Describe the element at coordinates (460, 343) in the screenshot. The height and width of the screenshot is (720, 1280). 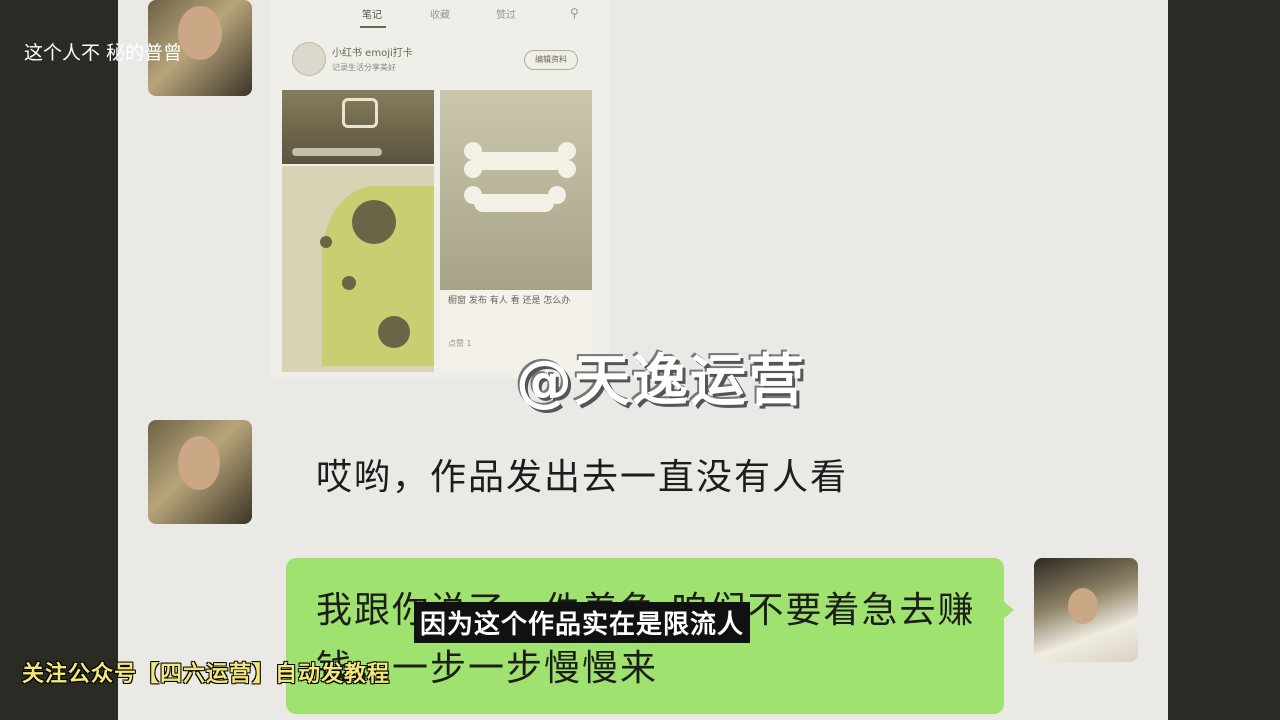
I see `note-meta: 点赞 1` at that location.